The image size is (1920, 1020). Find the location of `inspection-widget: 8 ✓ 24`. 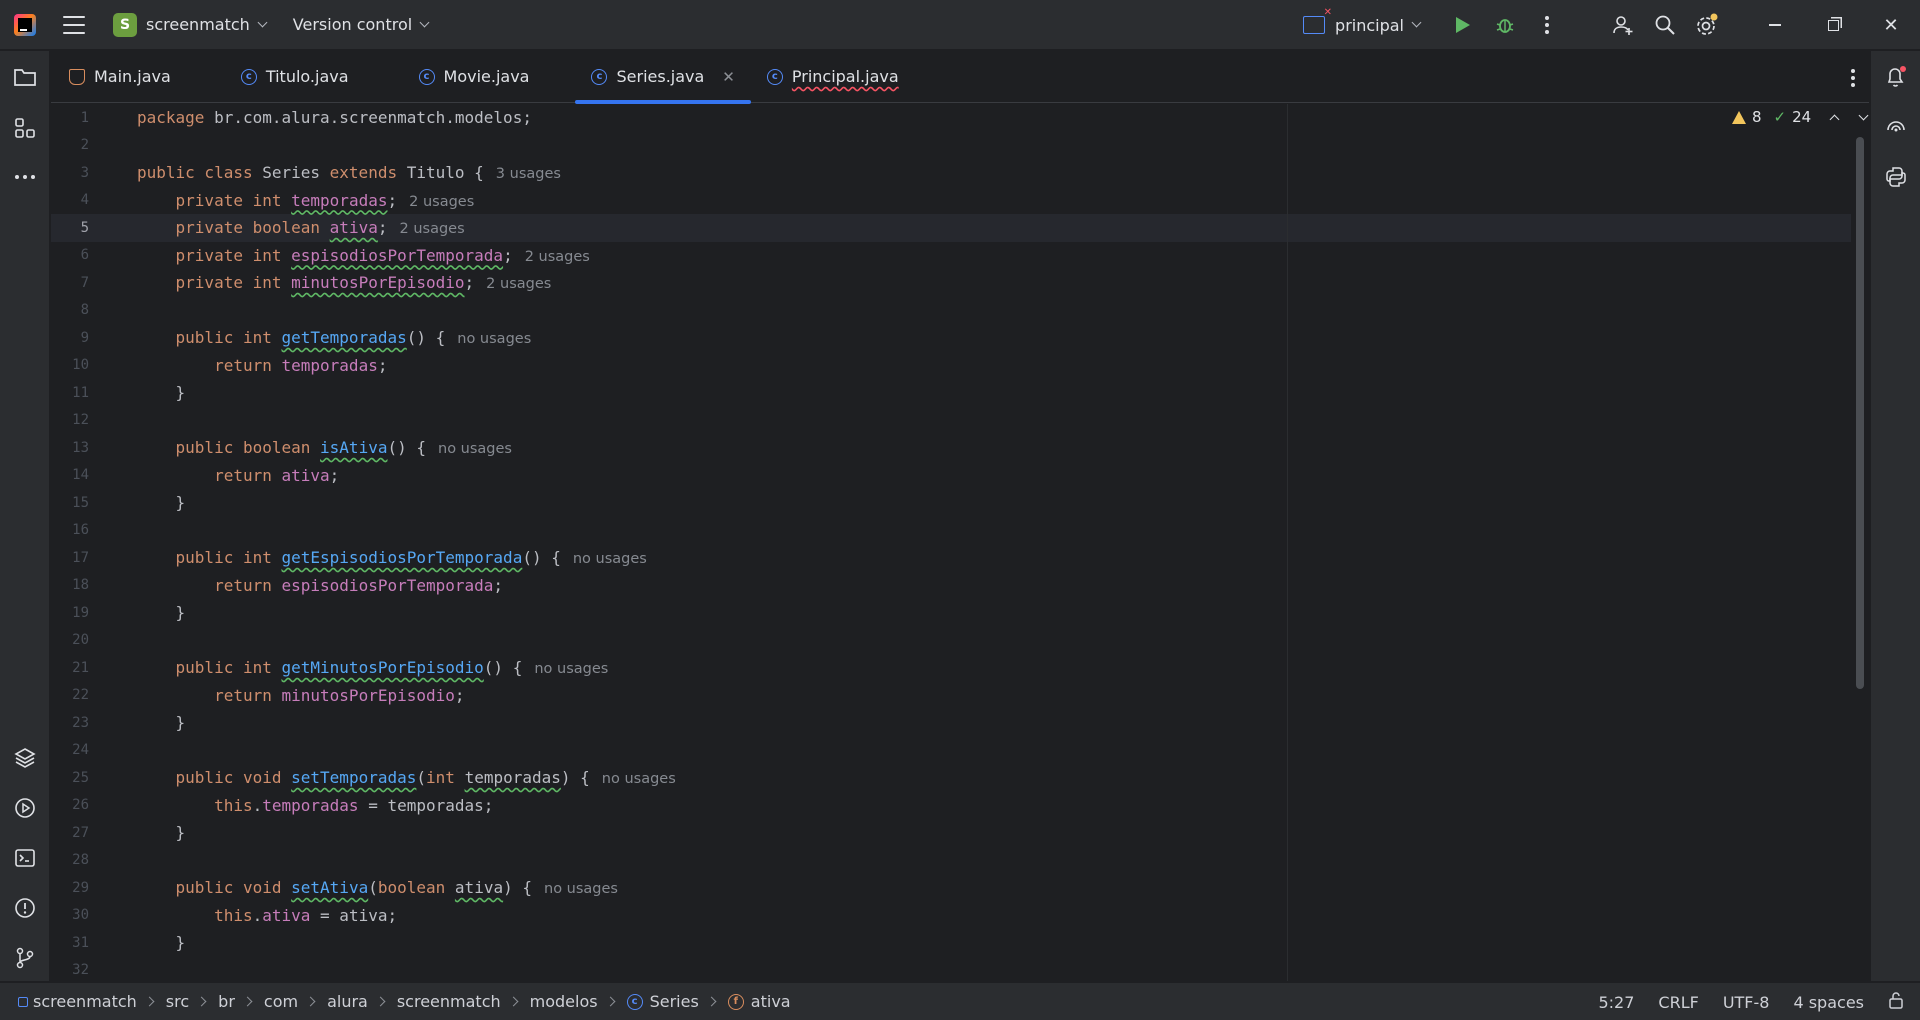

inspection-widget: 8 ✓ 24 is located at coordinates (1800, 117).